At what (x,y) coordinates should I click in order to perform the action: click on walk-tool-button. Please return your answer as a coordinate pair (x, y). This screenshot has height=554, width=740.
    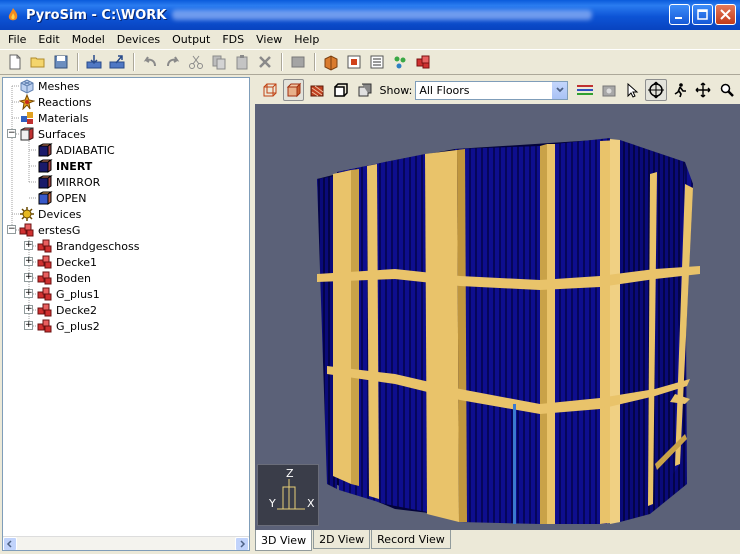
    Looking at the image, I should click on (680, 90).